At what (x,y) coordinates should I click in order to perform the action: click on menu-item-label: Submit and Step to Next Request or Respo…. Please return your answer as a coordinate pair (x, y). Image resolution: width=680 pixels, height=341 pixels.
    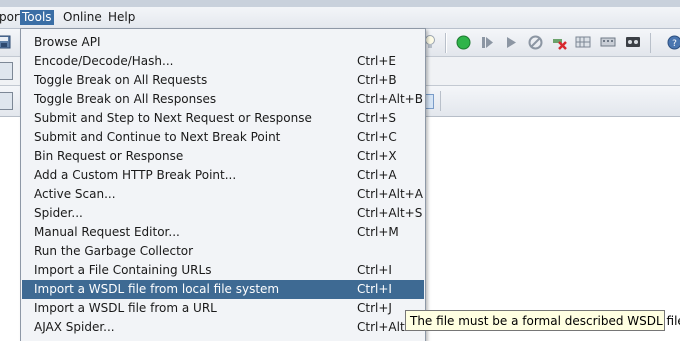
    Looking at the image, I should click on (173, 118).